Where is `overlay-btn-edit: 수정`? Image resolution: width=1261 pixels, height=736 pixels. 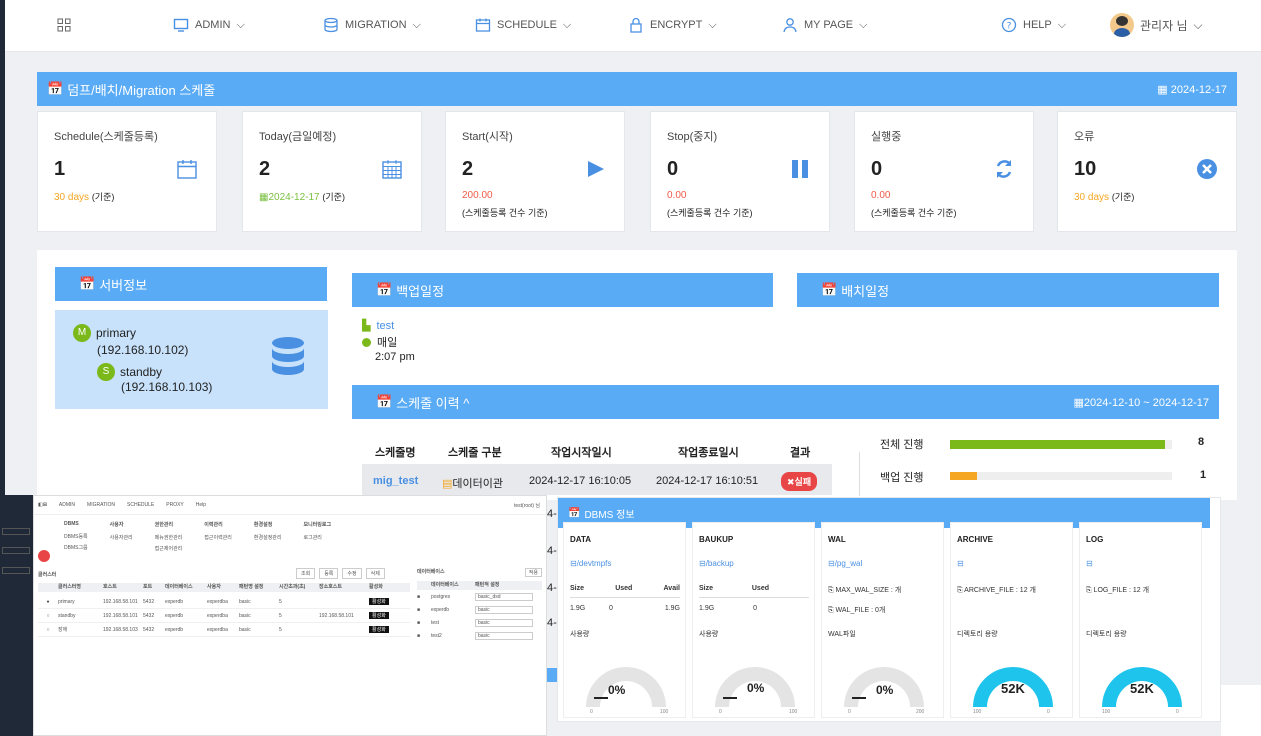
overlay-btn-edit: 수정 is located at coordinates (352, 573).